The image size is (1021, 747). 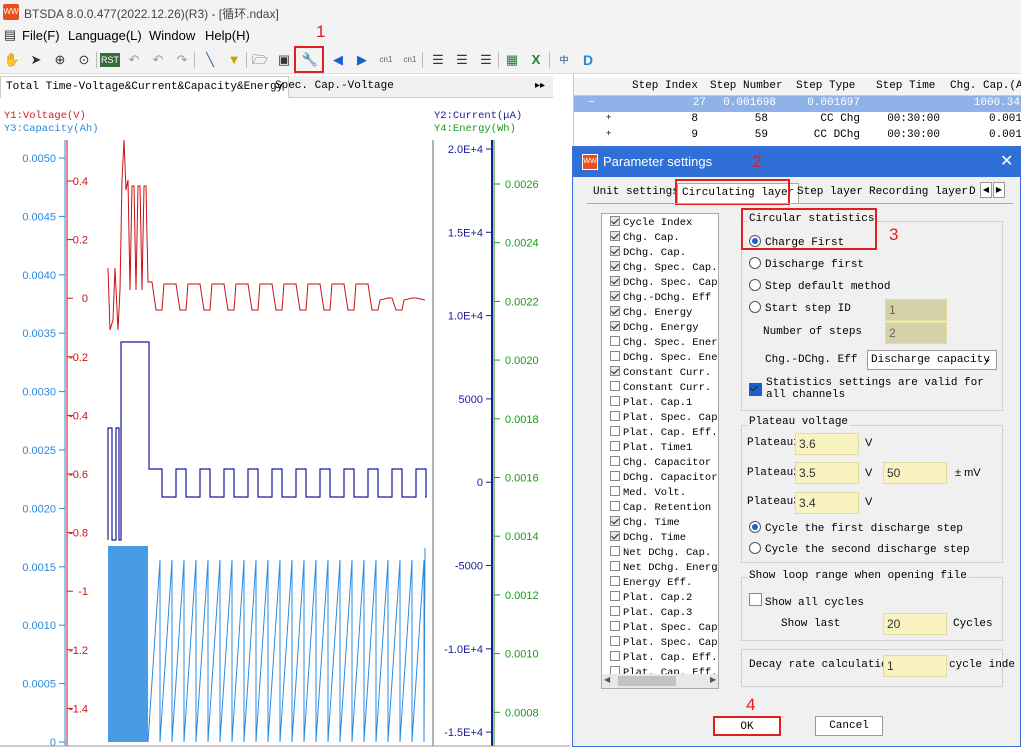 I want to click on col-step-number: Step Number, so click(x=746, y=86).